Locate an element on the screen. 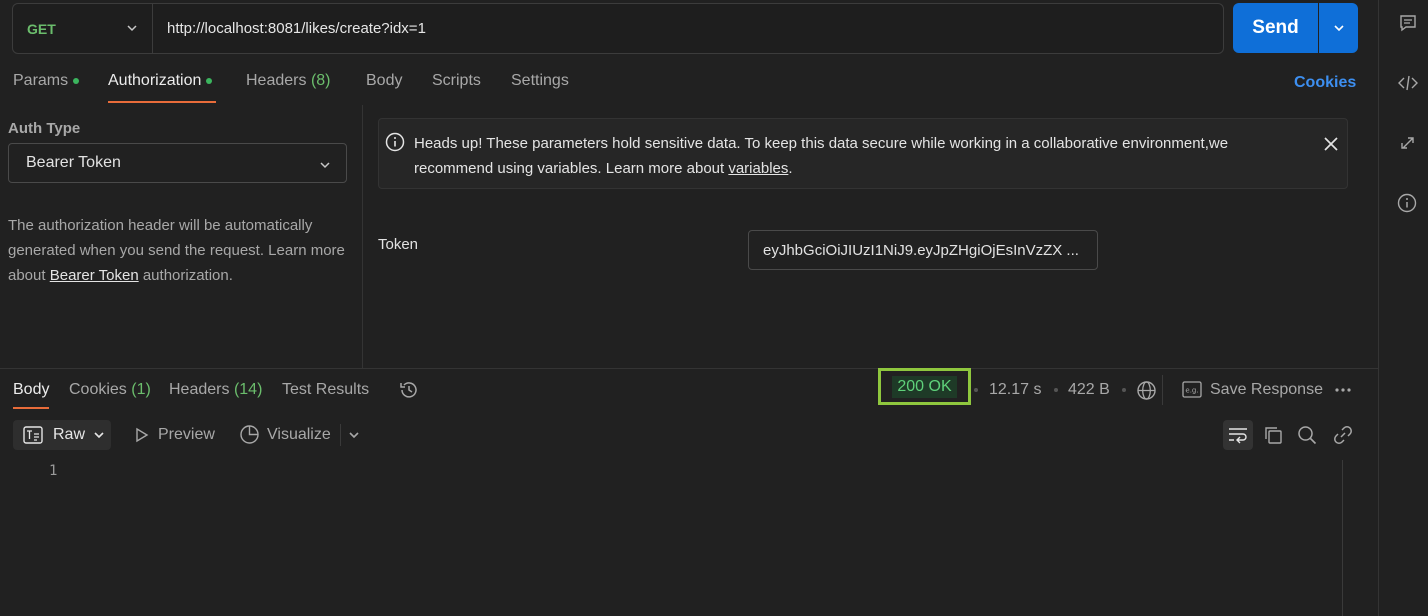 The image size is (1428, 616). wrap-lines-icon is located at coordinates (1238, 436).